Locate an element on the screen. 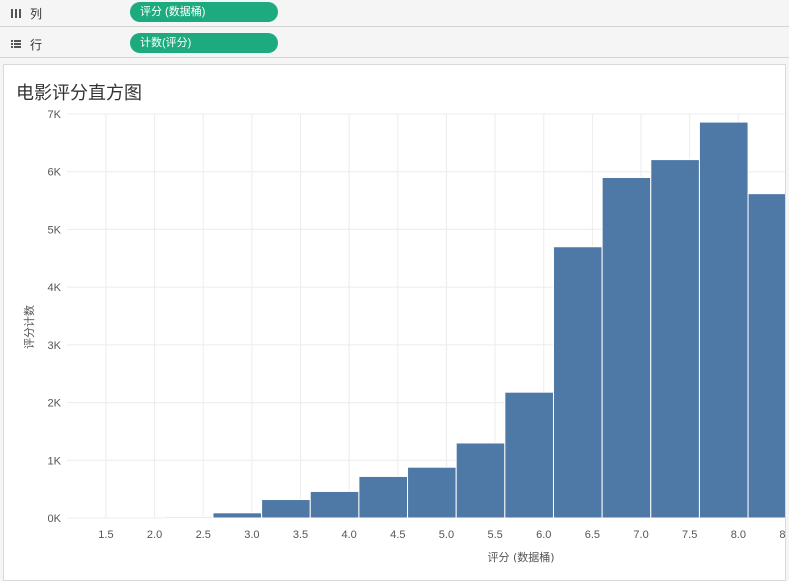 The image size is (789, 581). rows-icon is located at coordinates (16, 44).